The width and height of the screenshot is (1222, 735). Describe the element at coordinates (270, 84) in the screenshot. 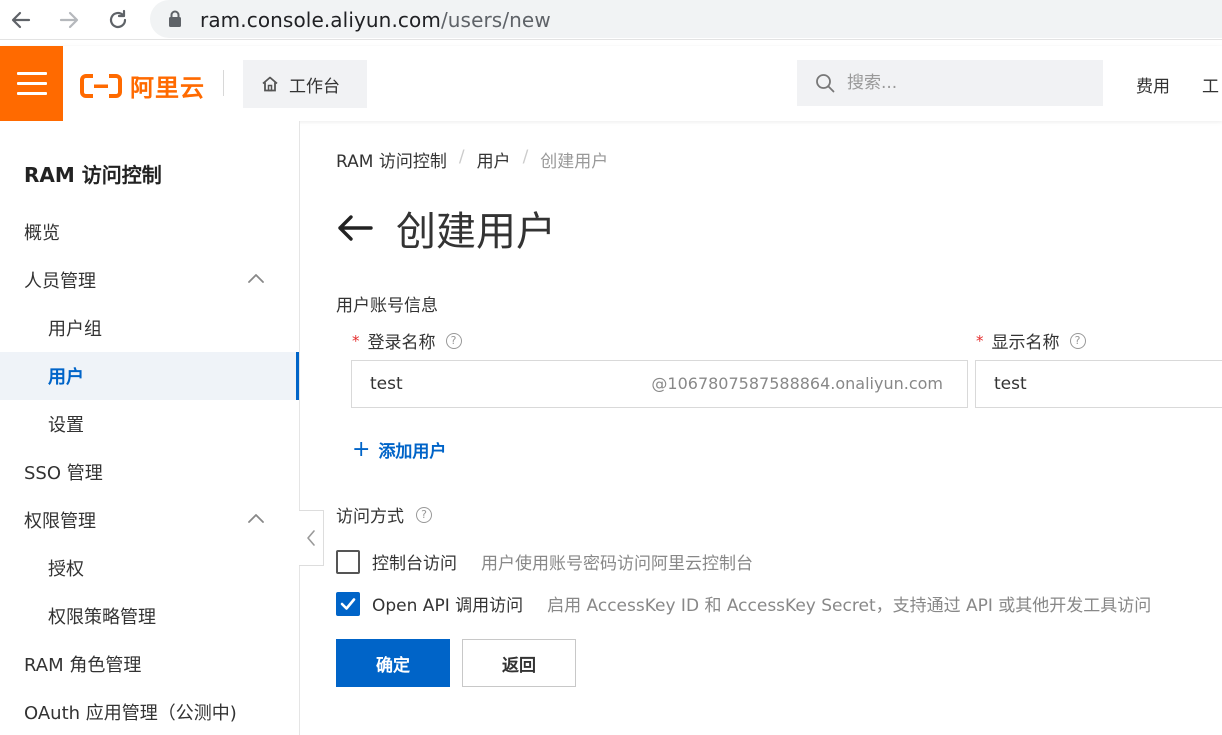

I see `home-icon` at that location.